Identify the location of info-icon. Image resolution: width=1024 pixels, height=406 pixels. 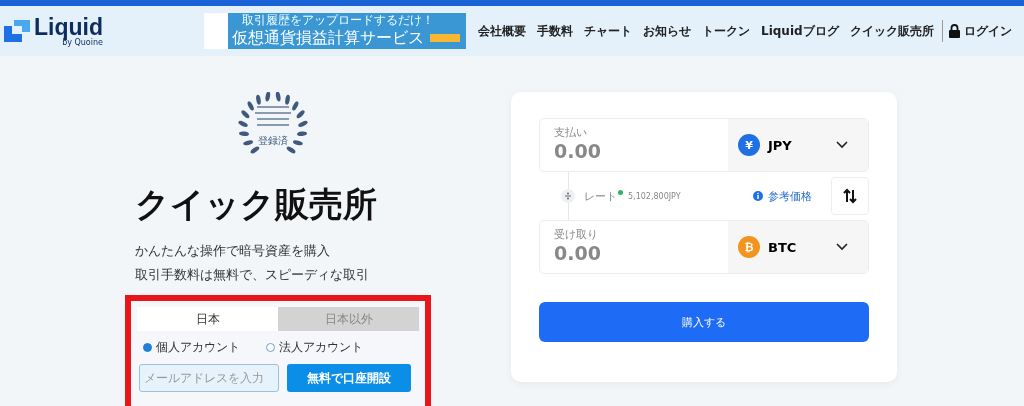
(758, 196).